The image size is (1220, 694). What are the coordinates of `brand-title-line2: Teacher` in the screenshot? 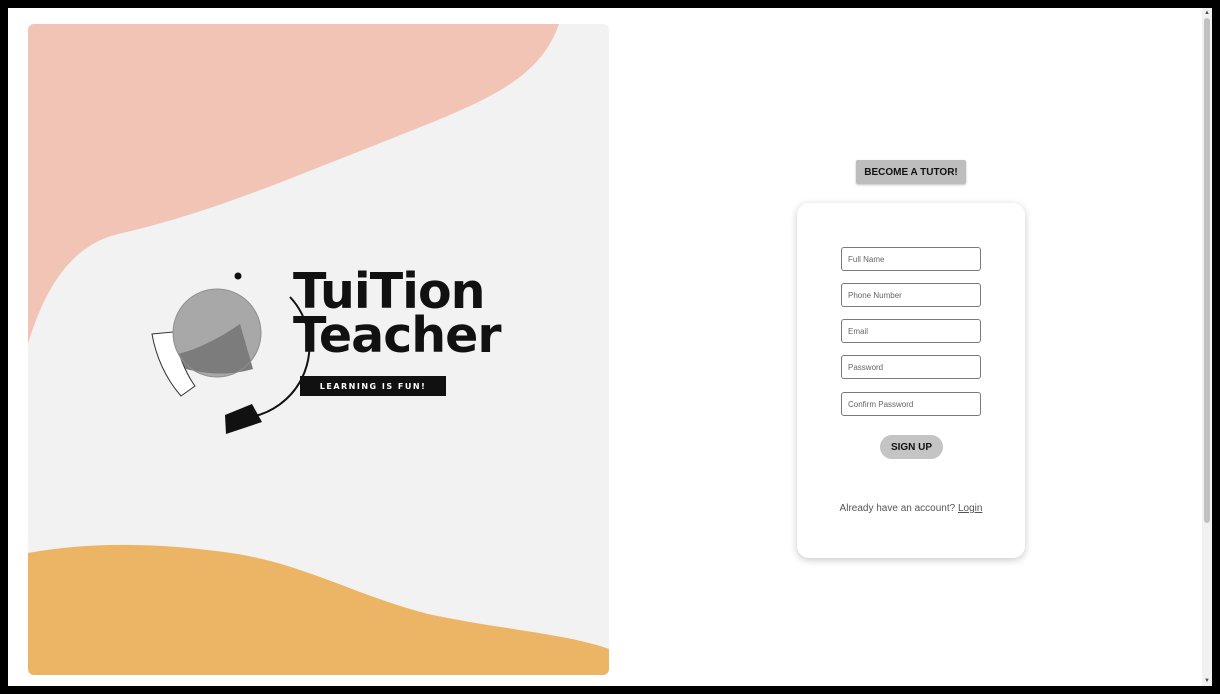 It's located at (397, 335).